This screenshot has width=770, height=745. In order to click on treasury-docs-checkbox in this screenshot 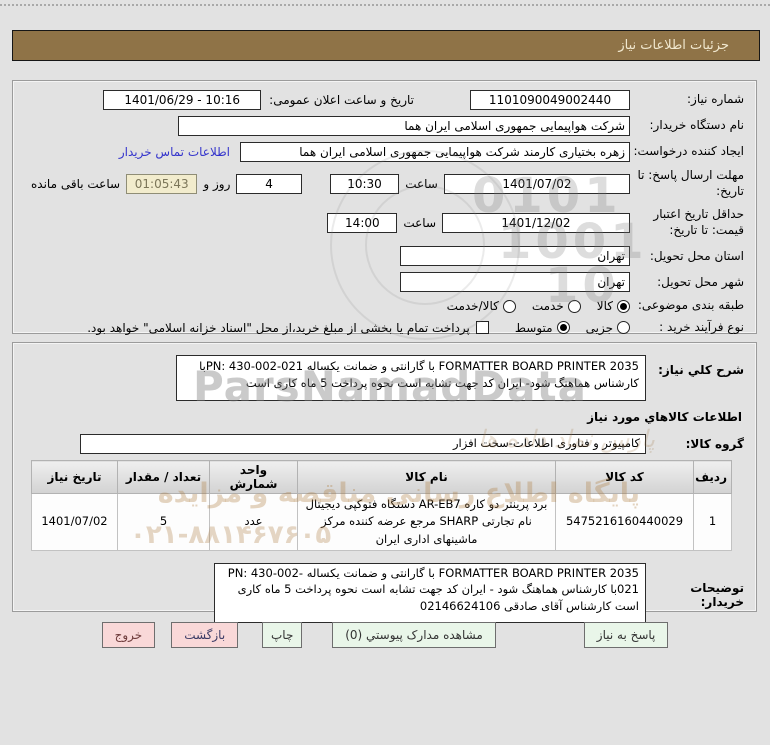, I will do `click(482, 328)`.